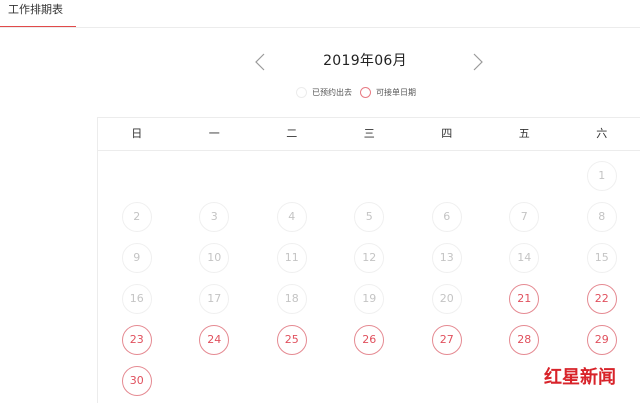 This screenshot has height=403, width=640. I want to click on watermark-logo: 红星新闻, so click(589, 376).